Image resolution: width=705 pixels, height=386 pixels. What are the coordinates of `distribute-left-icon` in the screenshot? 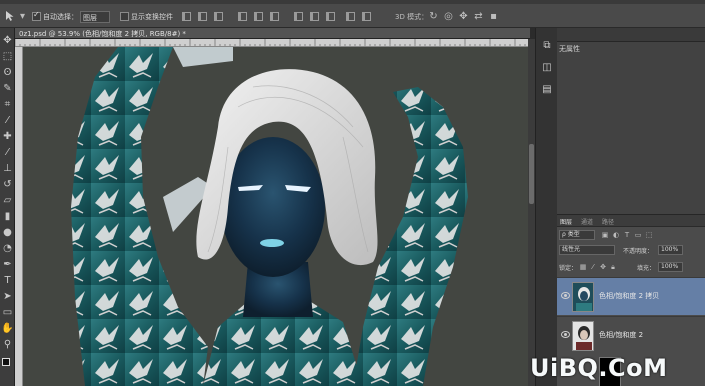 It's located at (350, 16).